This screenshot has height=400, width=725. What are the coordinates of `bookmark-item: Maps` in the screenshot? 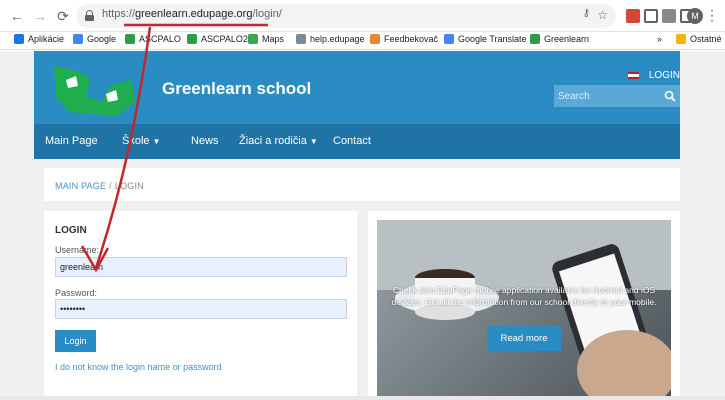 It's located at (266, 39).